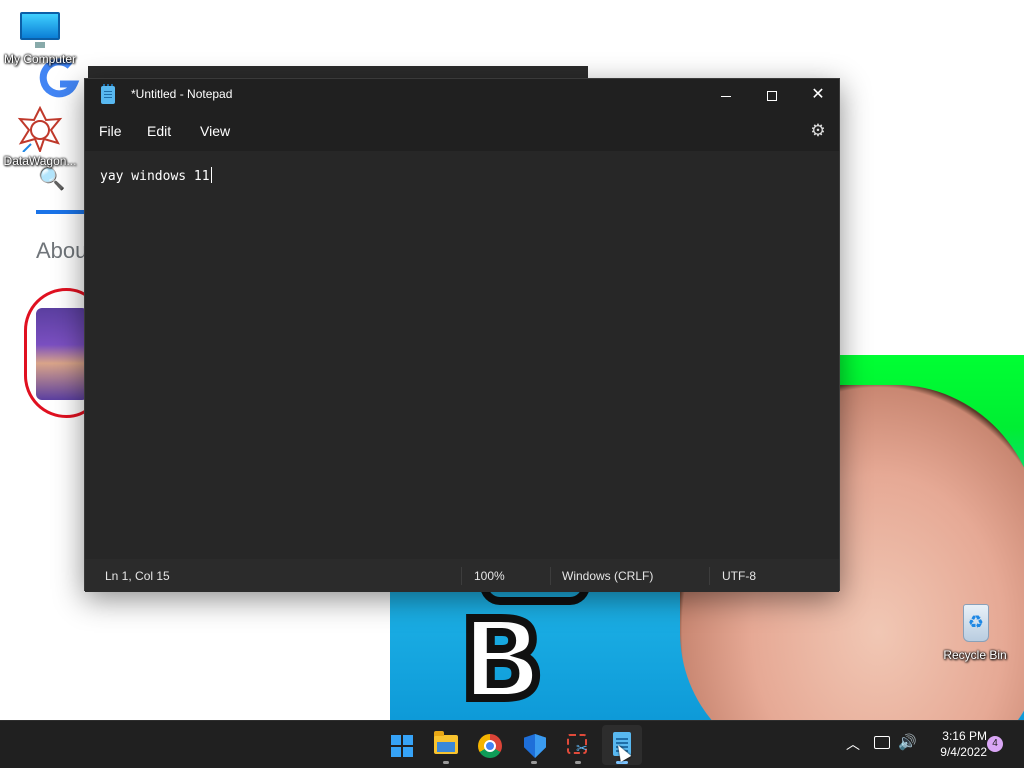 Image resolution: width=1024 pixels, height=768 pixels. I want to click on active-indicator, so click(622, 762).